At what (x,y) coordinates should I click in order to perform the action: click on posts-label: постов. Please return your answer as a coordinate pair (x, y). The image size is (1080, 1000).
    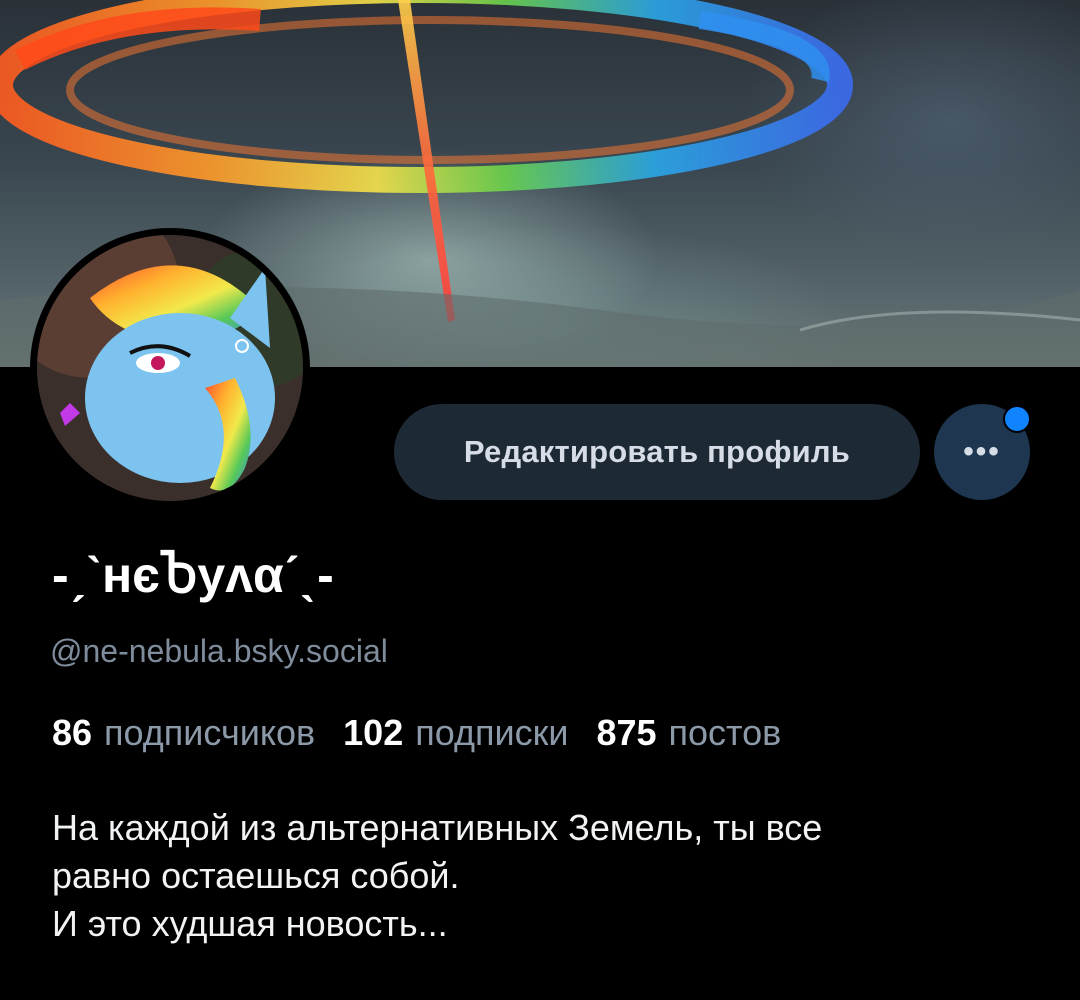
    Looking at the image, I should click on (725, 732).